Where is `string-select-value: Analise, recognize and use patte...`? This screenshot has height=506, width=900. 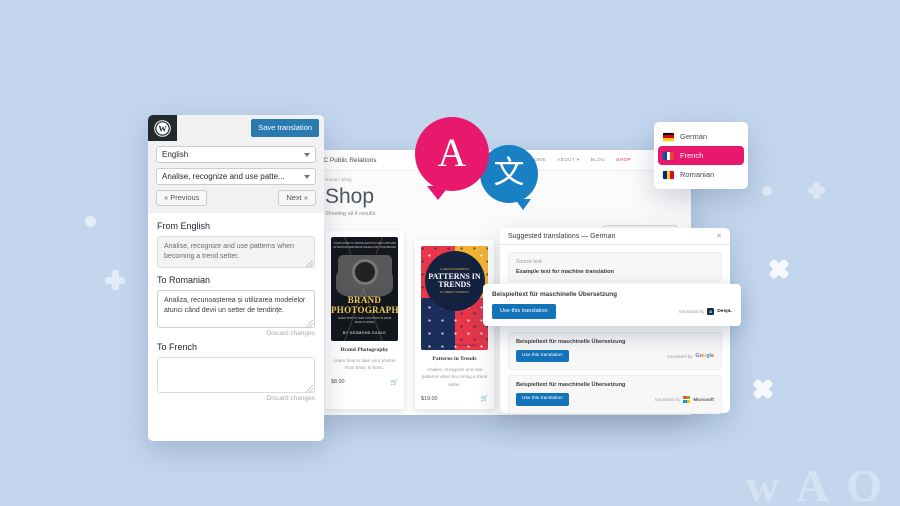 string-select-value: Analise, recognize and use patte... is located at coordinates (223, 176).